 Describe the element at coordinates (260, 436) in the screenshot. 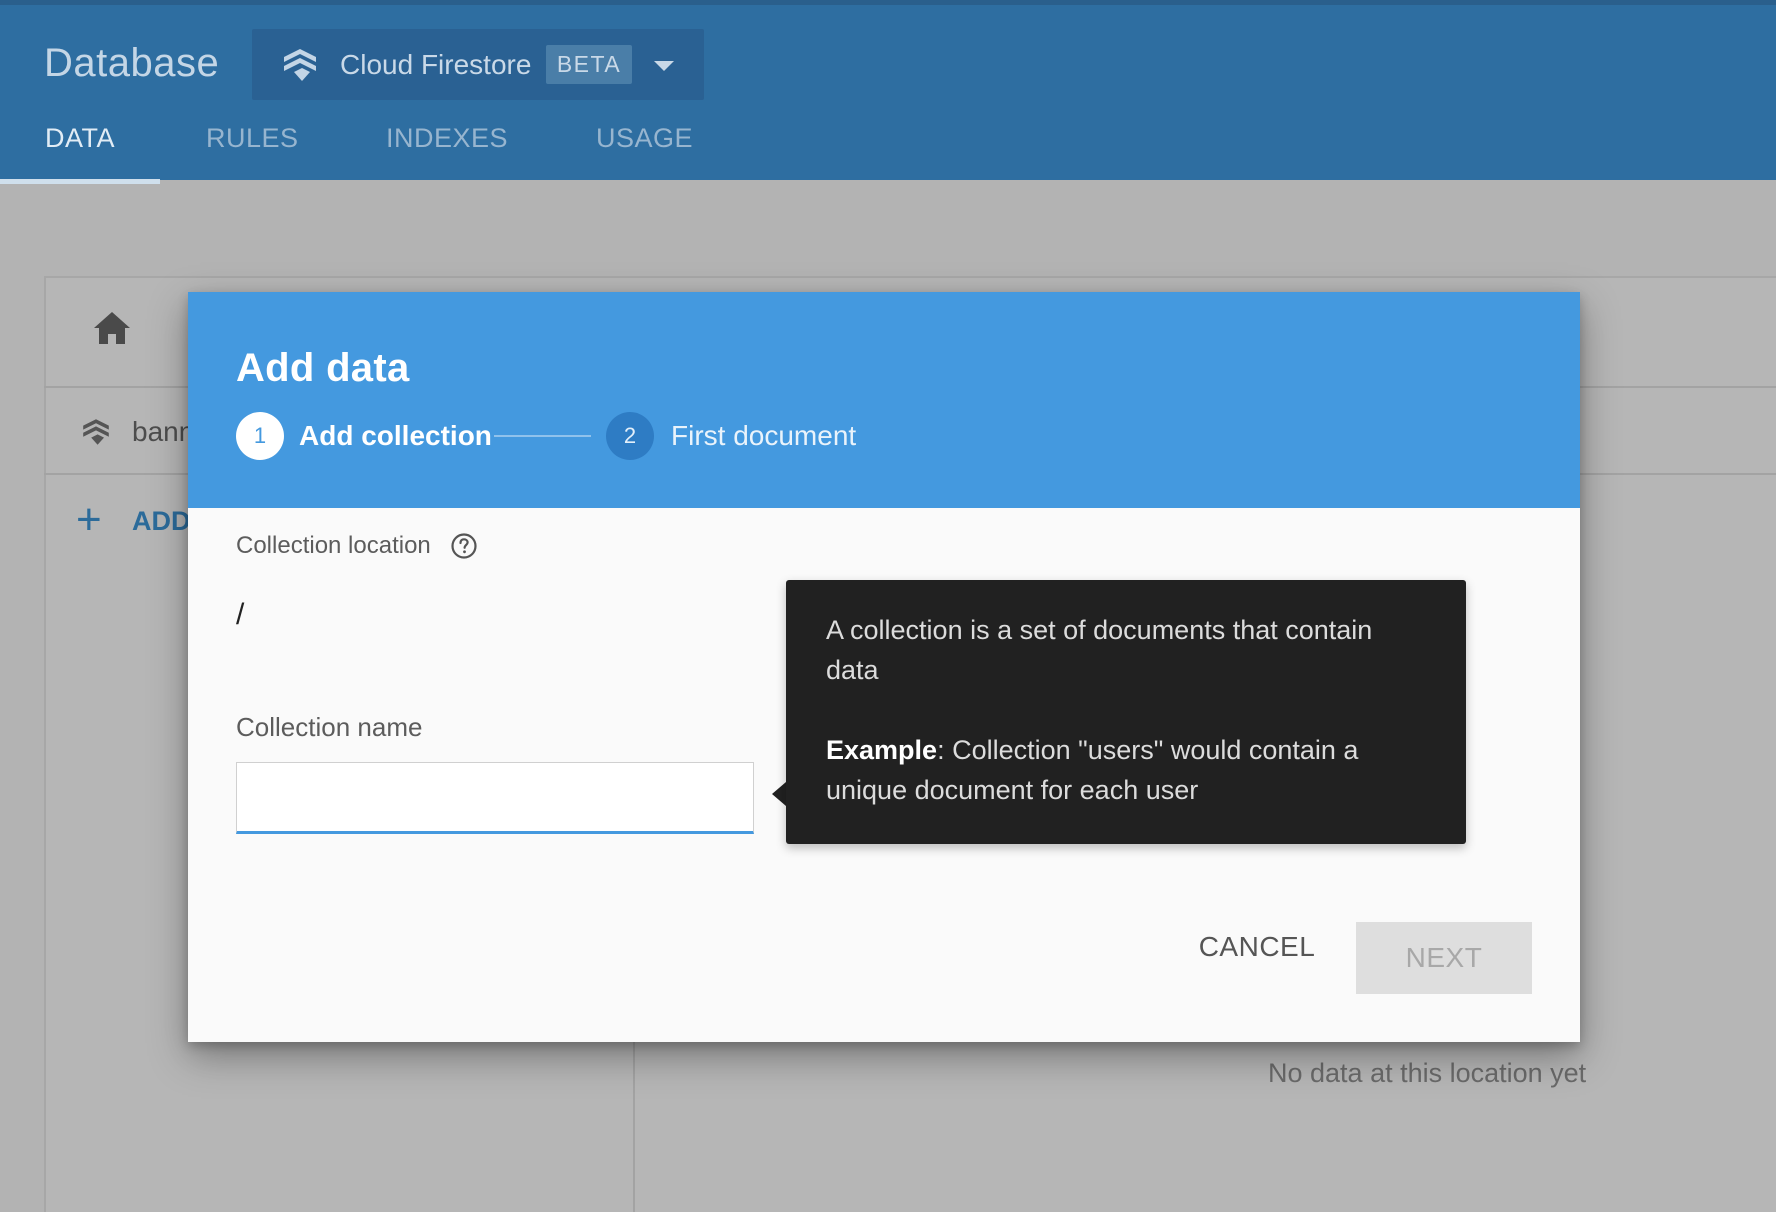

I see `step-1-indicator: 1` at that location.